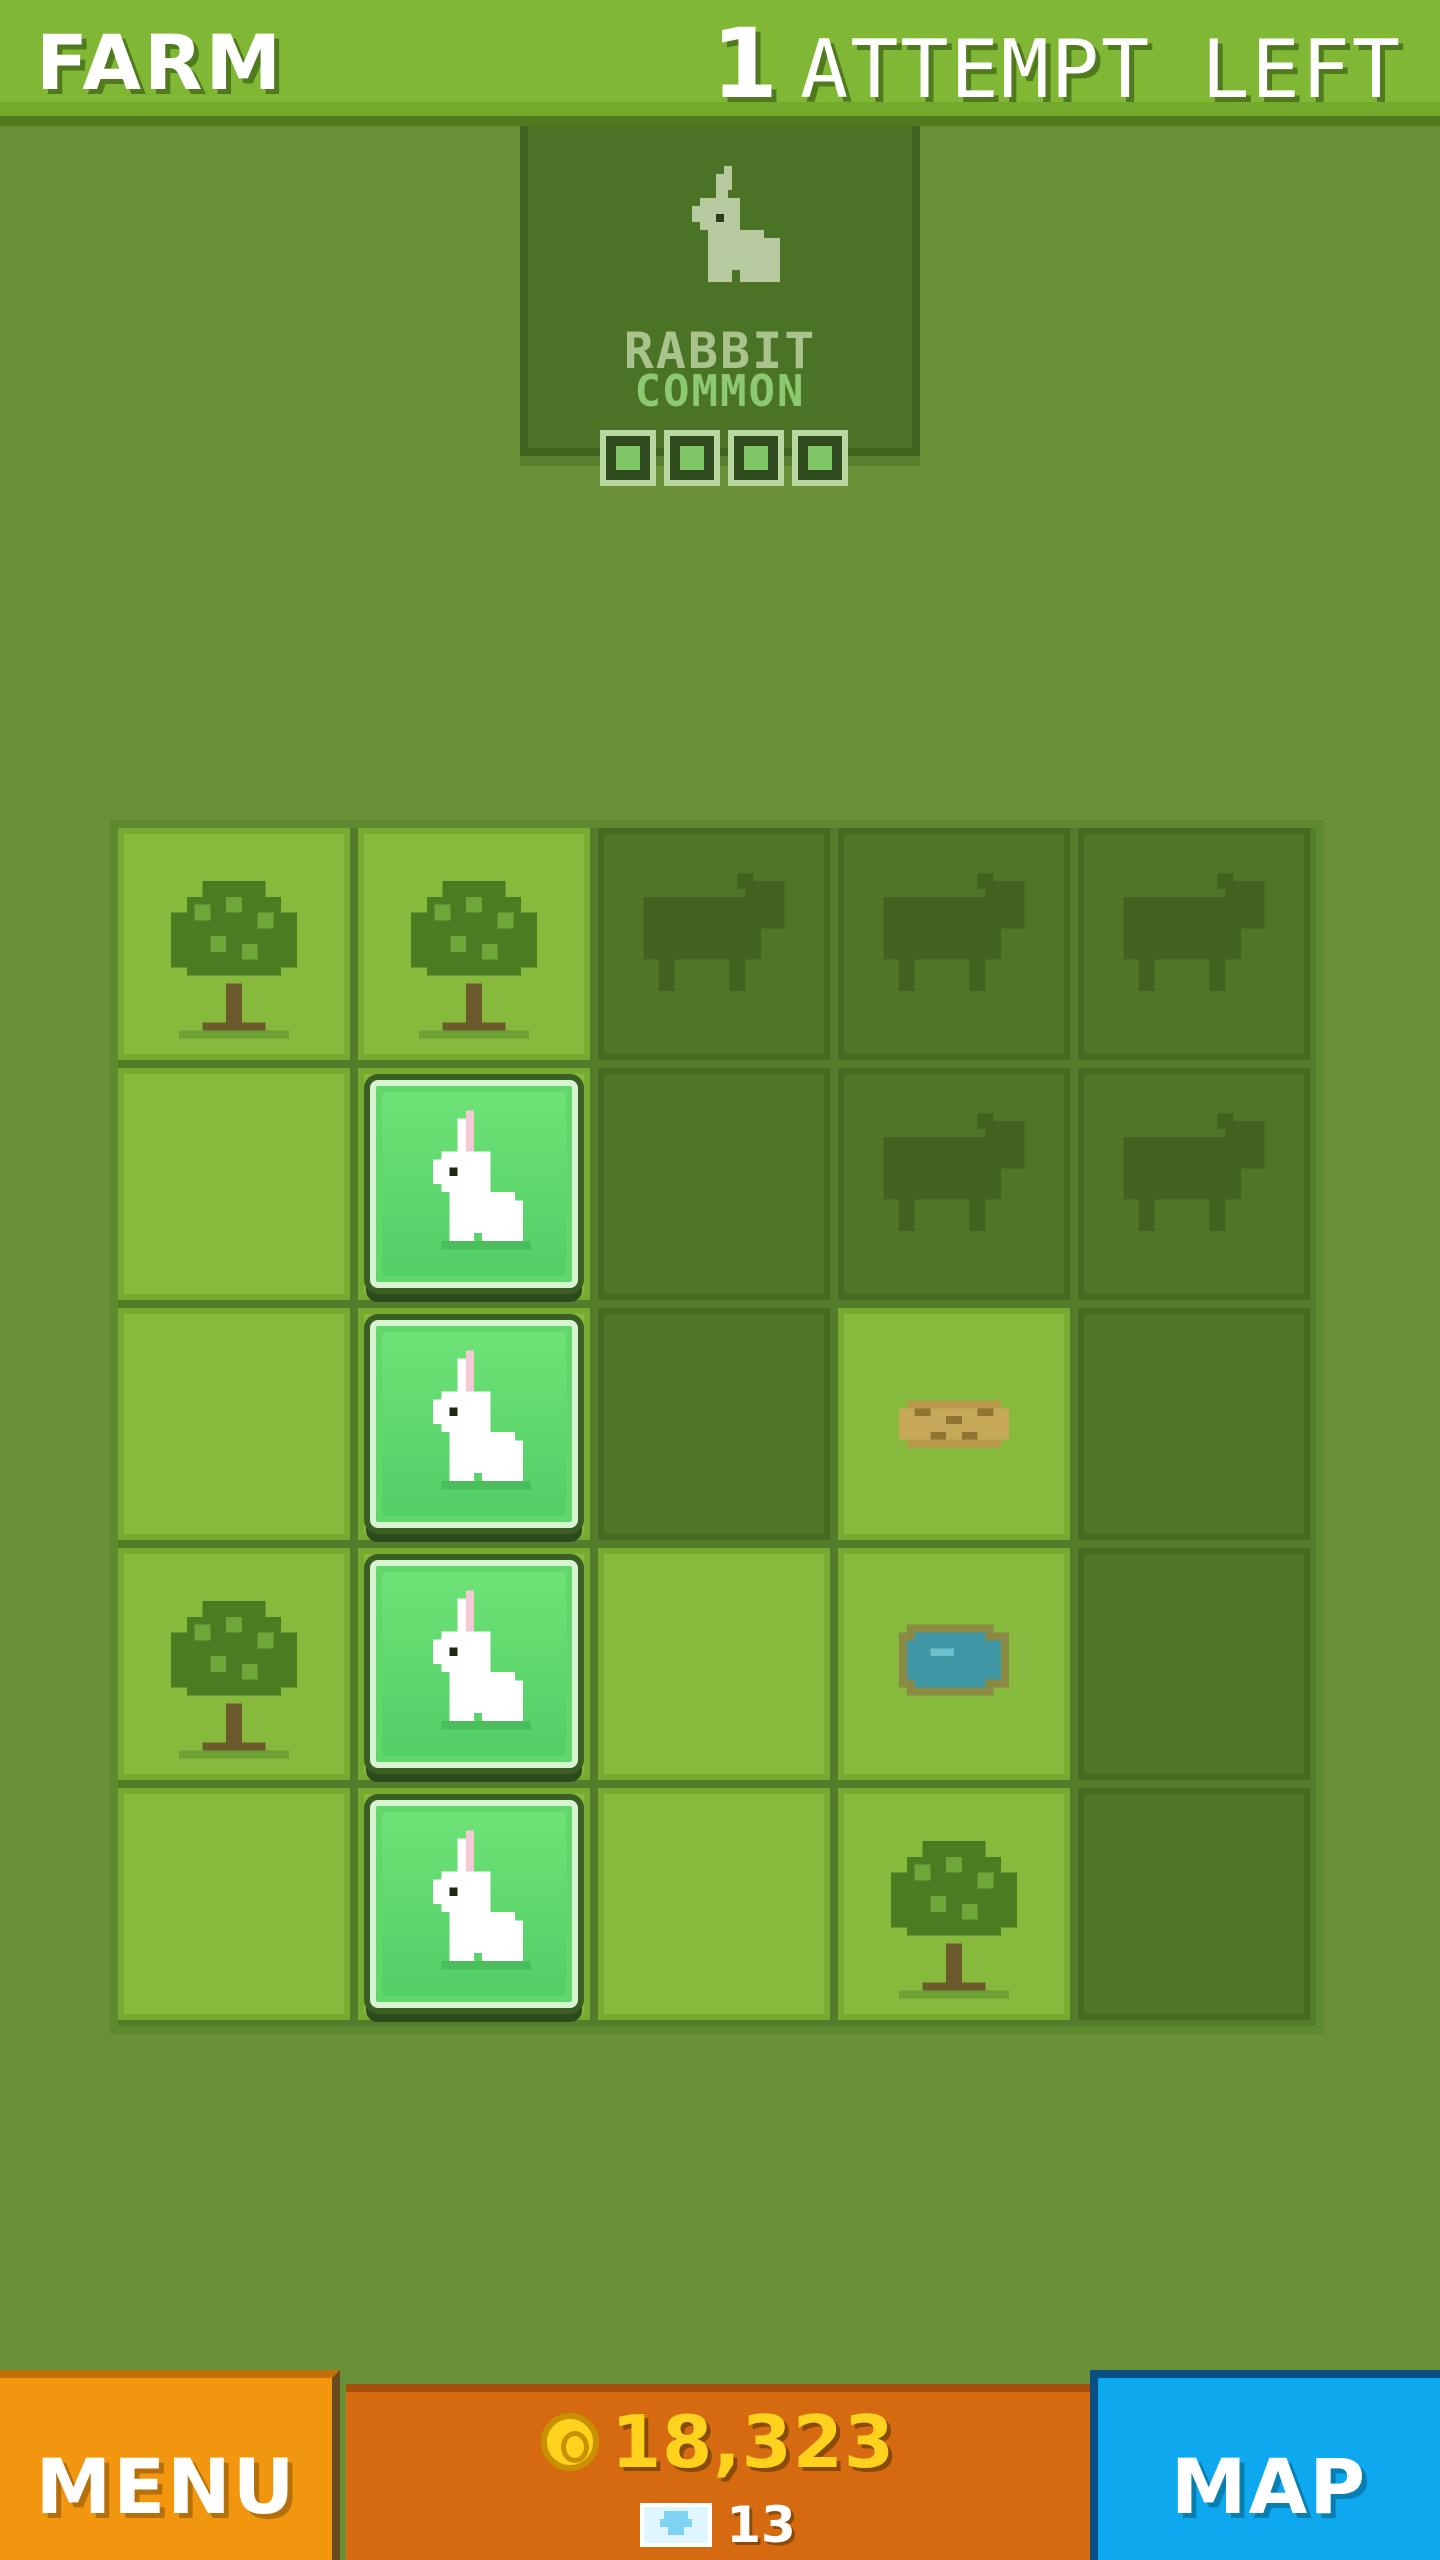 This screenshot has width=1440, height=2560. I want to click on menu-button: MENU, so click(170, 2465).